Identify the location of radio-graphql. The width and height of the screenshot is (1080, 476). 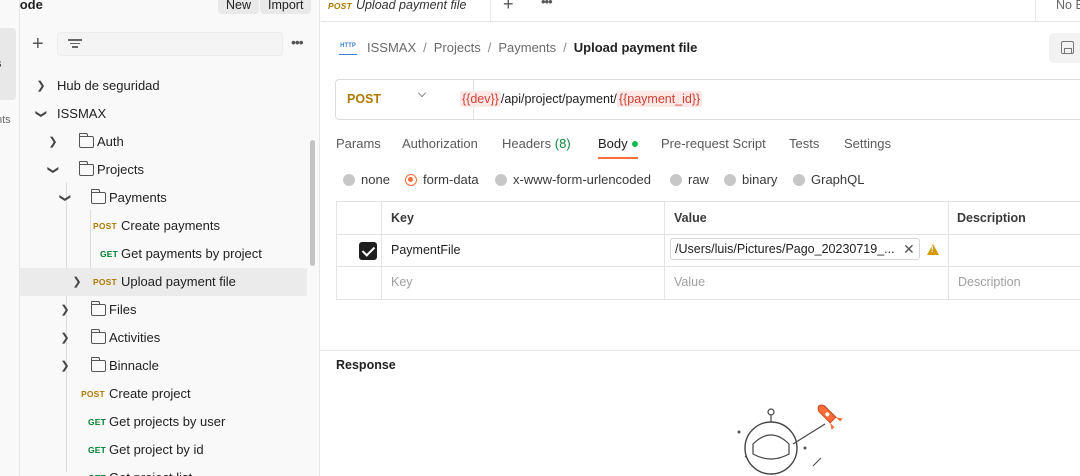
(799, 180).